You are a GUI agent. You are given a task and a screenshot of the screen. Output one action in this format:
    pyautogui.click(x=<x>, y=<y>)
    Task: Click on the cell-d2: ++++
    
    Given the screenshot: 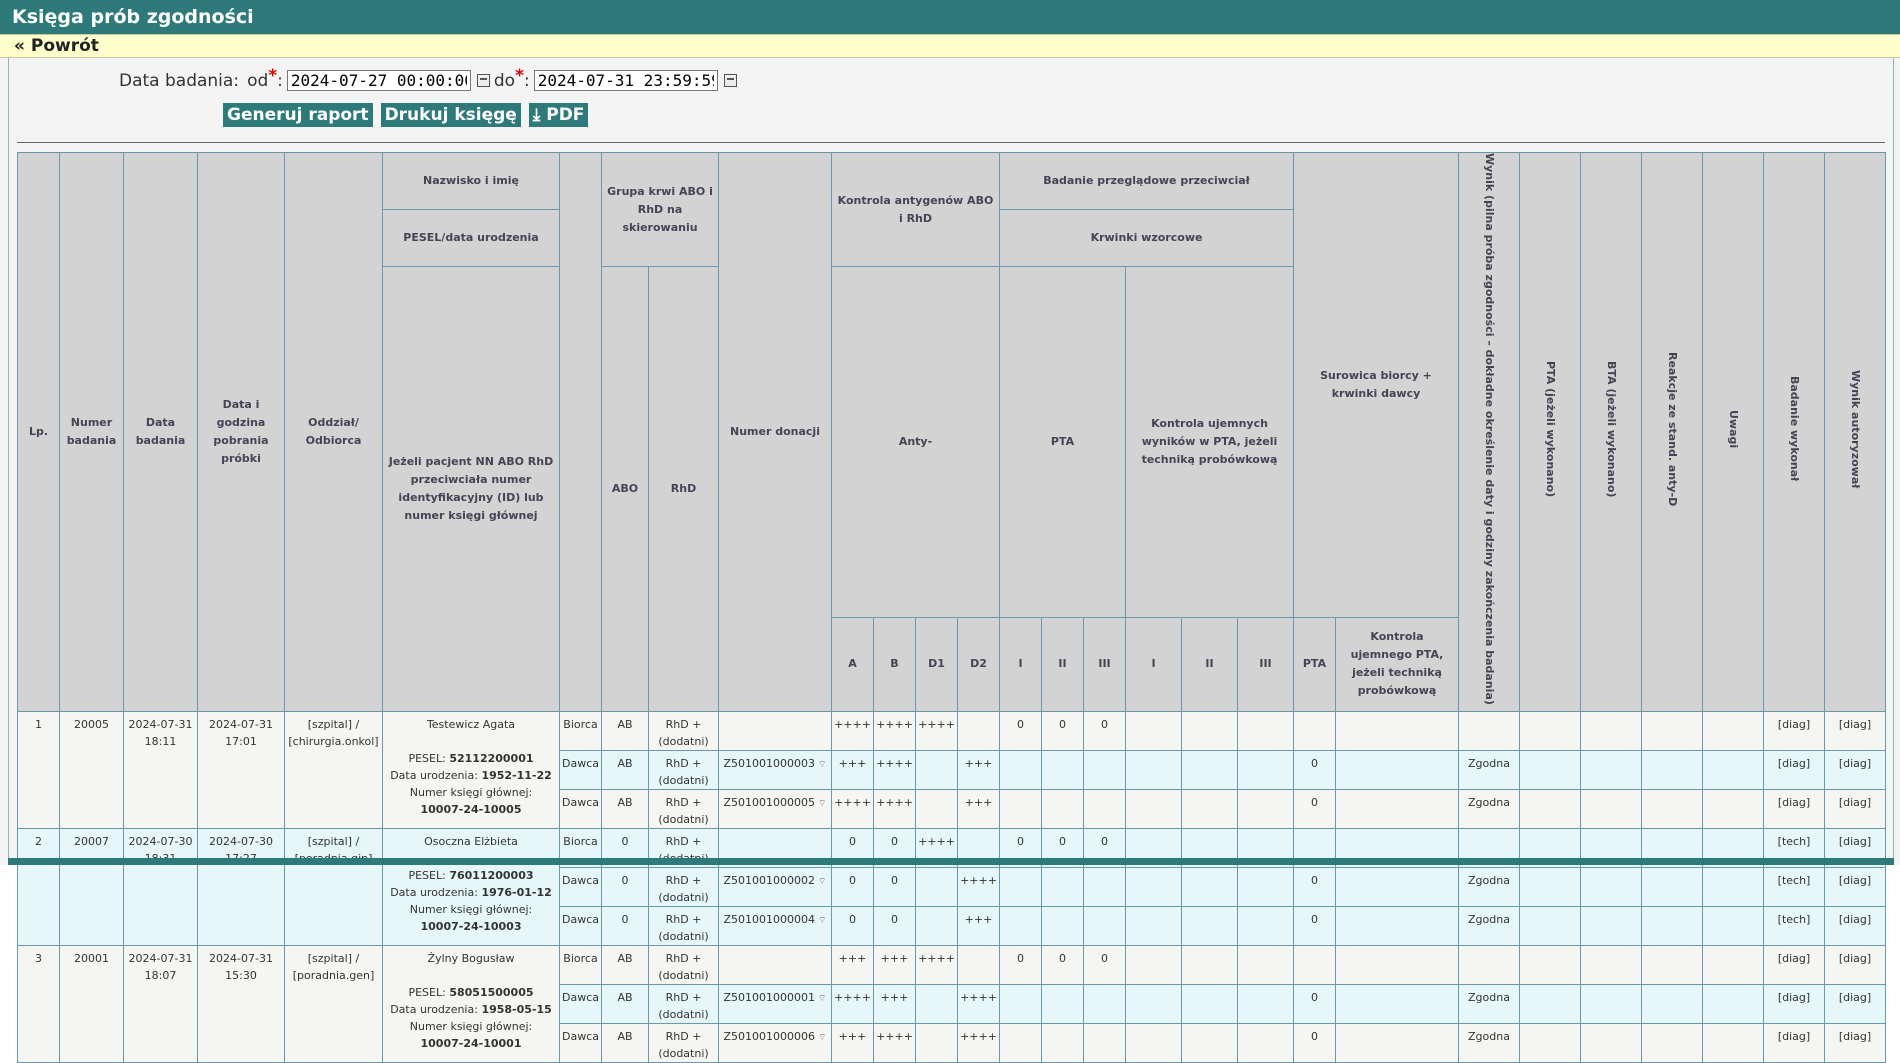 What is the action you would take?
    pyautogui.click(x=978, y=886)
    